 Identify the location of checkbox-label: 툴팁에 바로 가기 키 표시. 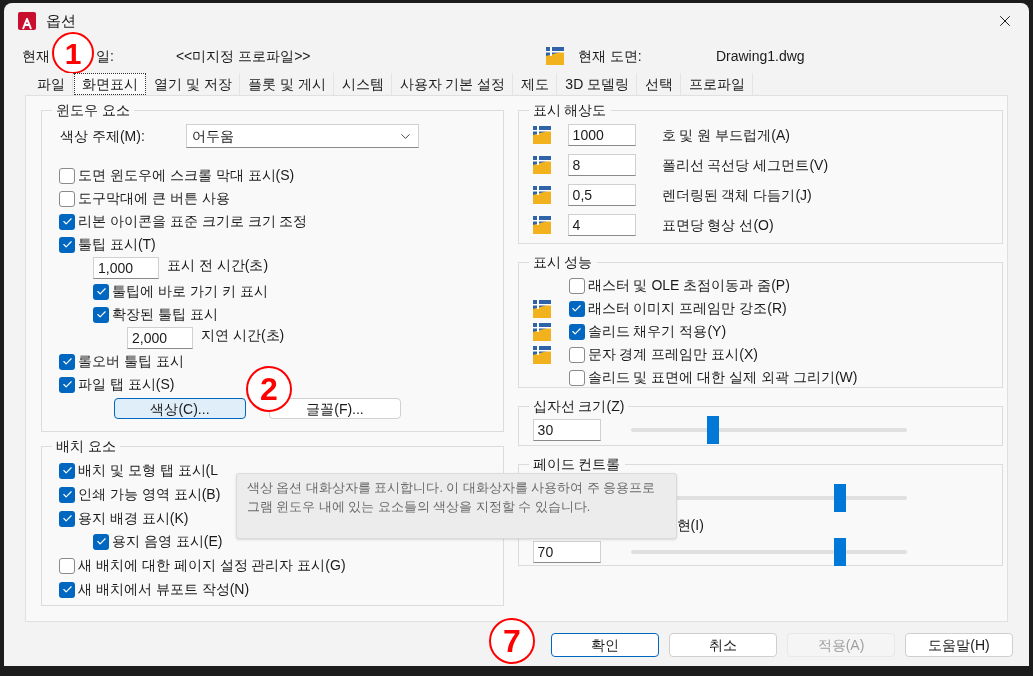
(190, 291).